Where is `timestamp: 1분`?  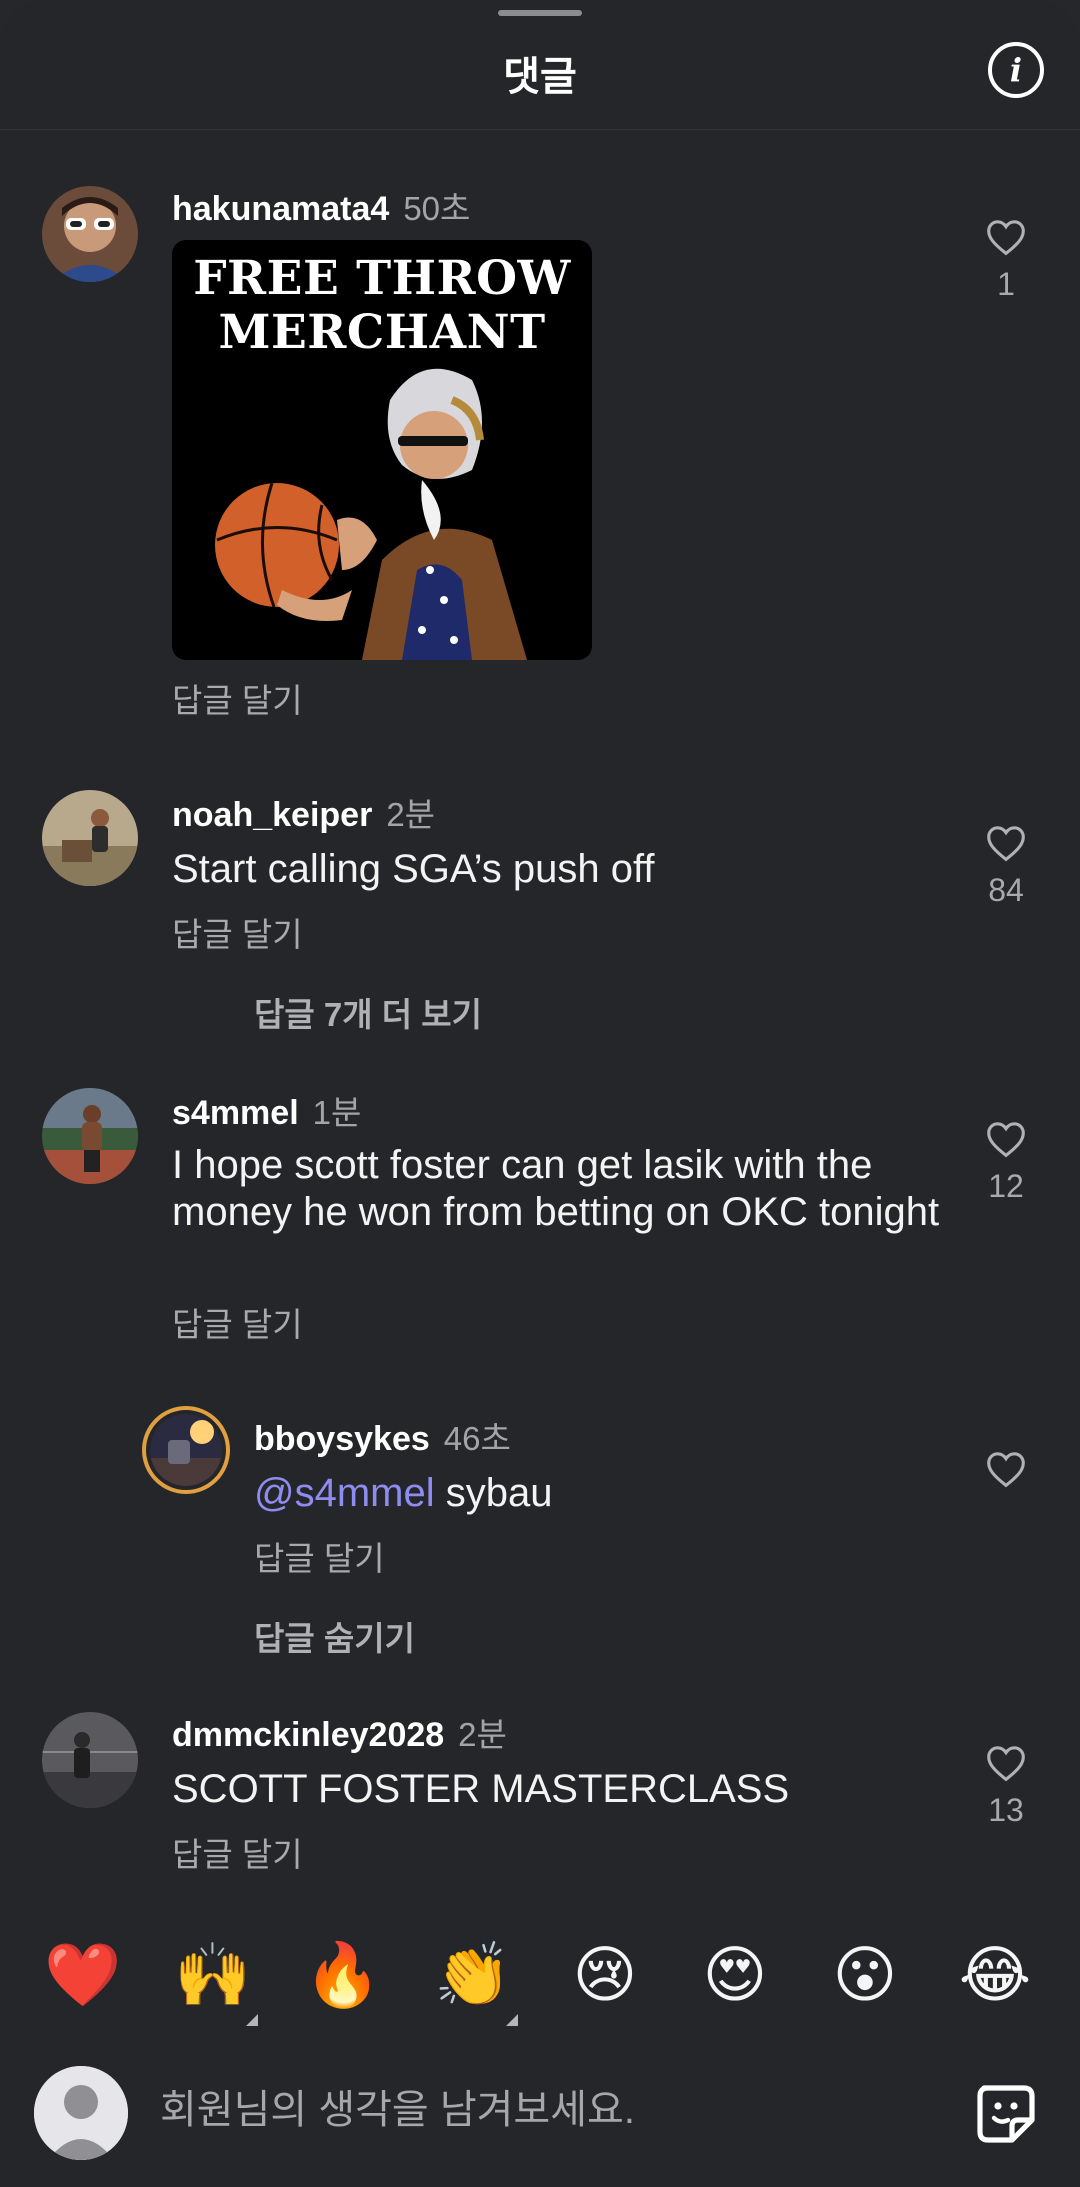
timestamp: 1분 is located at coordinates (337, 1112).